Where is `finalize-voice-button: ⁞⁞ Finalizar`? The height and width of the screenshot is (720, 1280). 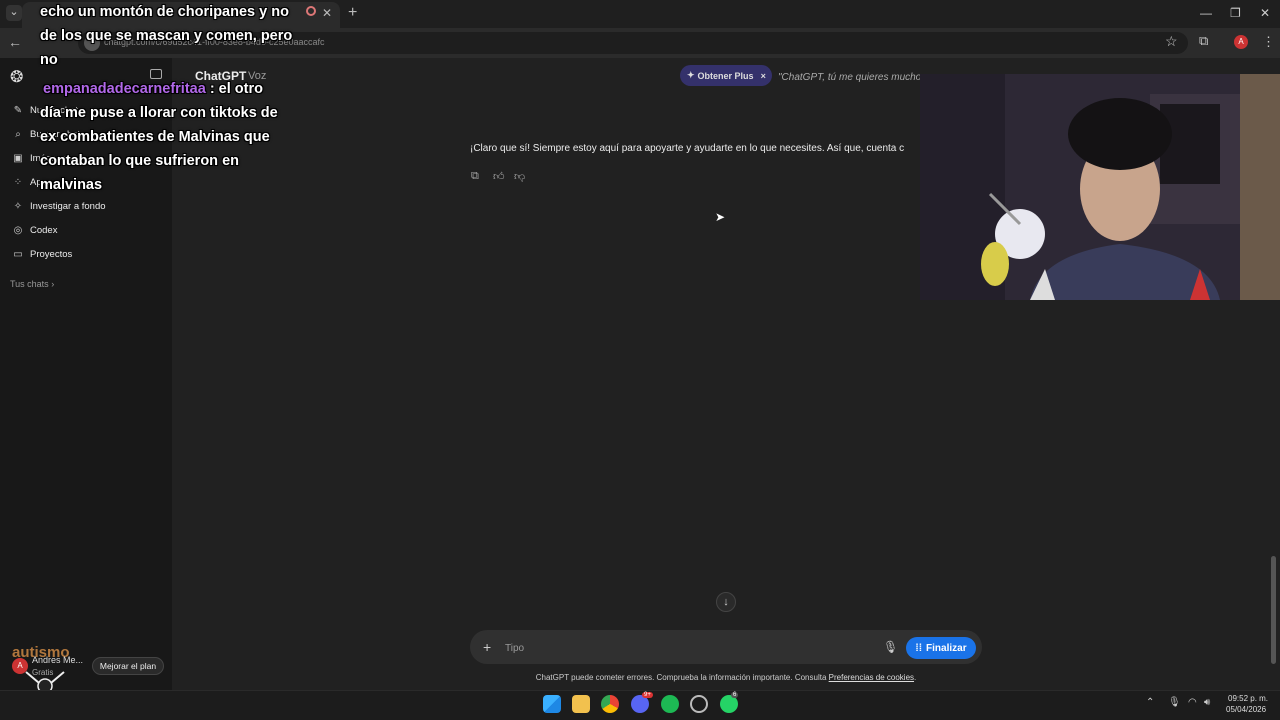
finalize-voice-button: ⁞⁞ Finalizar is located at coordinates (941, 648).